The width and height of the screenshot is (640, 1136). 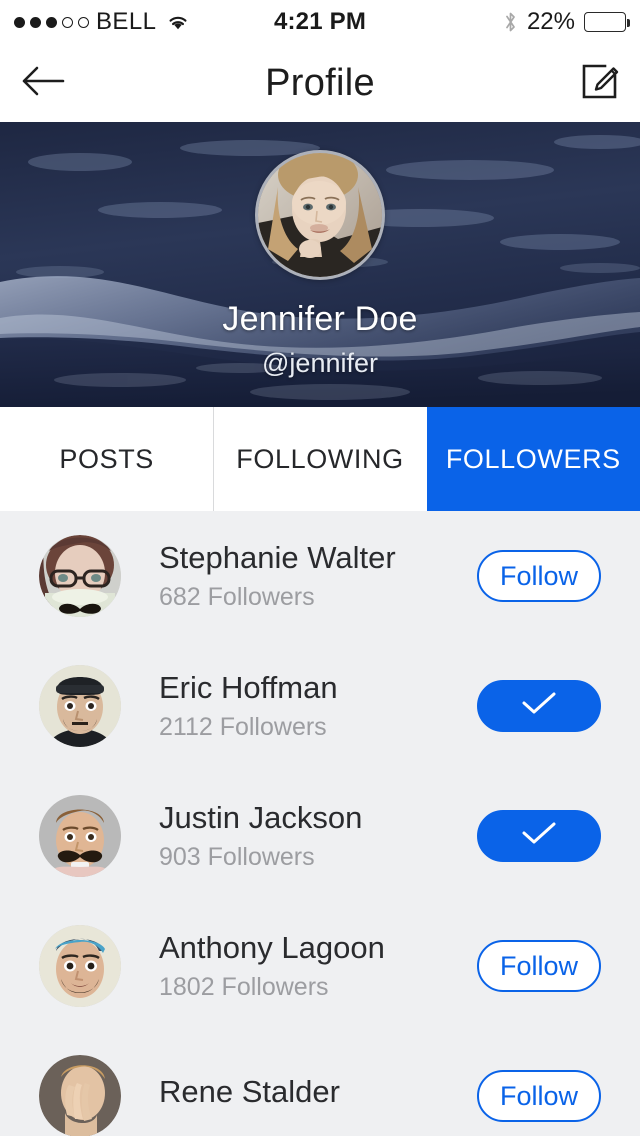 I want to click on tab-posts-label: POSTS, so click(x=106, y=458).